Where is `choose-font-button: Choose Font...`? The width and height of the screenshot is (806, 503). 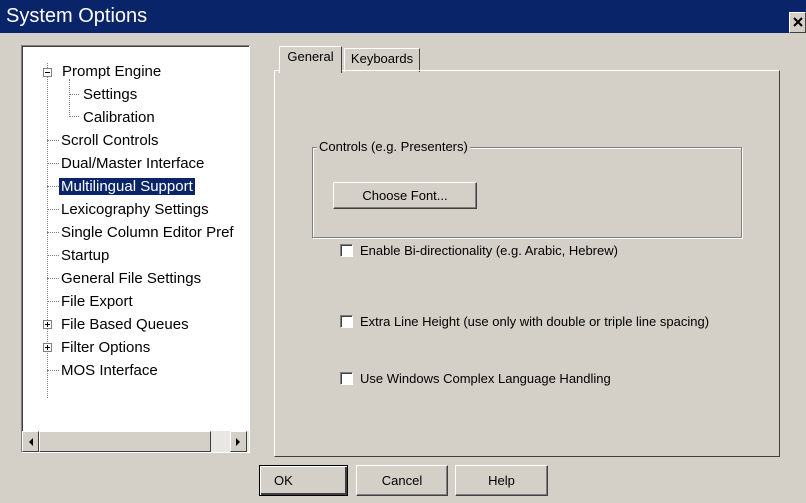 choose-font-button: Choose Font... is located at coordinates (405, 195).